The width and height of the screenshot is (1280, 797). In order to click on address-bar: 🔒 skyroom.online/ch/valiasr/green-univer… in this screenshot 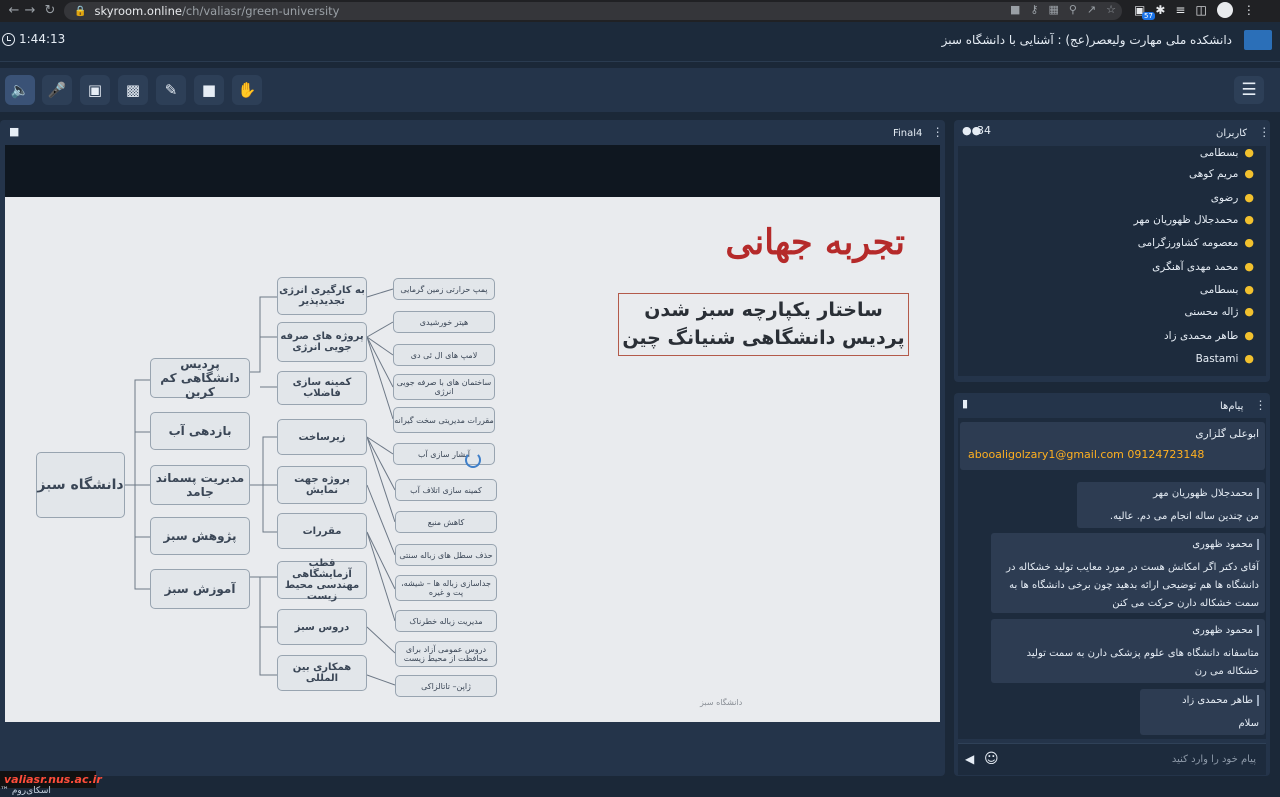, I will do `click(593, 11)`.